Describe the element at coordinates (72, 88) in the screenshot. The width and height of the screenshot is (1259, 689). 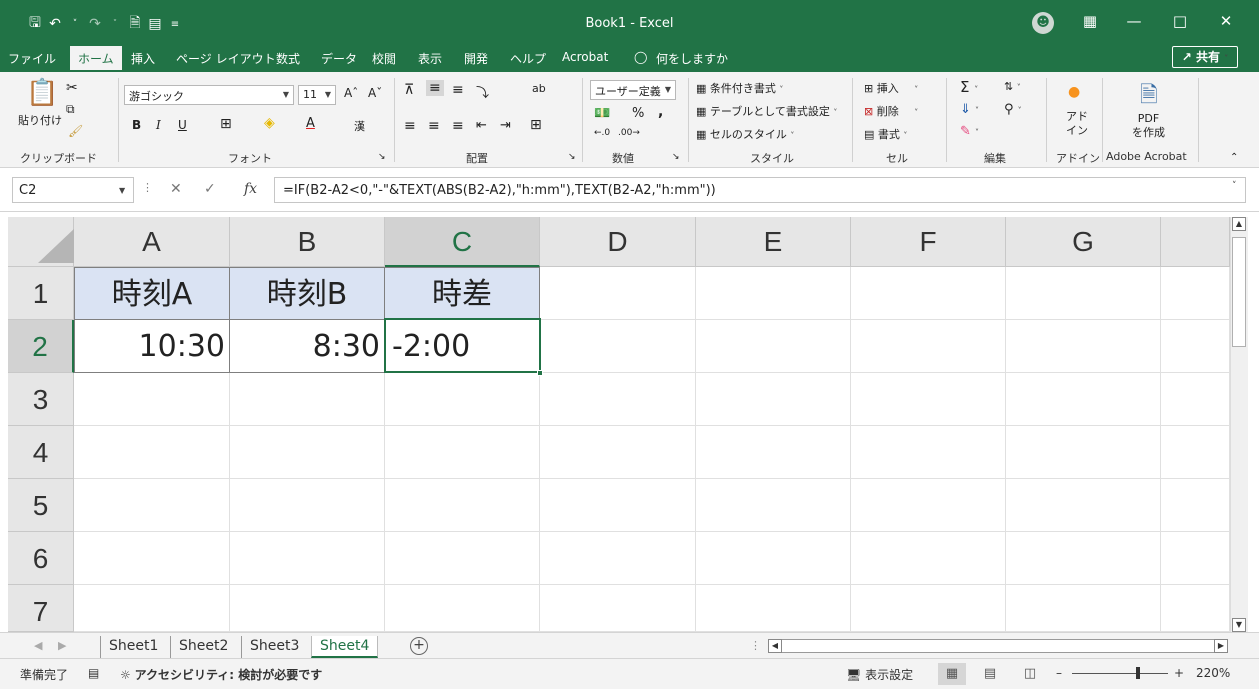
I see `cut-icon: ✂` at that location.